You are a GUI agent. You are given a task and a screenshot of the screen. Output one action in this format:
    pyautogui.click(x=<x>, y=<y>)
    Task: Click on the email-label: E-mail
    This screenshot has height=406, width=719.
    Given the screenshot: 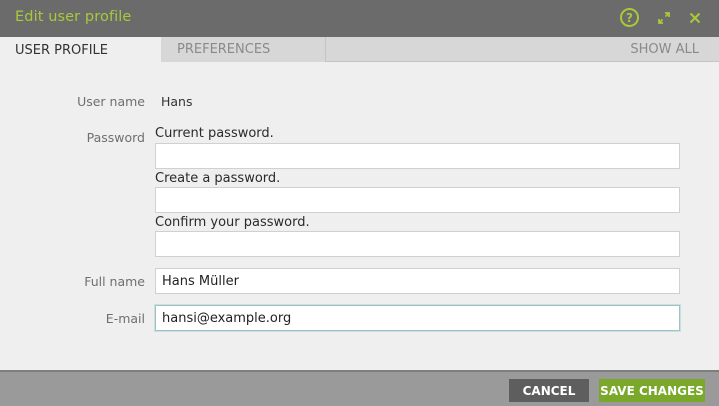 What is the action you would take?
    pyautogui.click(x=125, y=318)
    